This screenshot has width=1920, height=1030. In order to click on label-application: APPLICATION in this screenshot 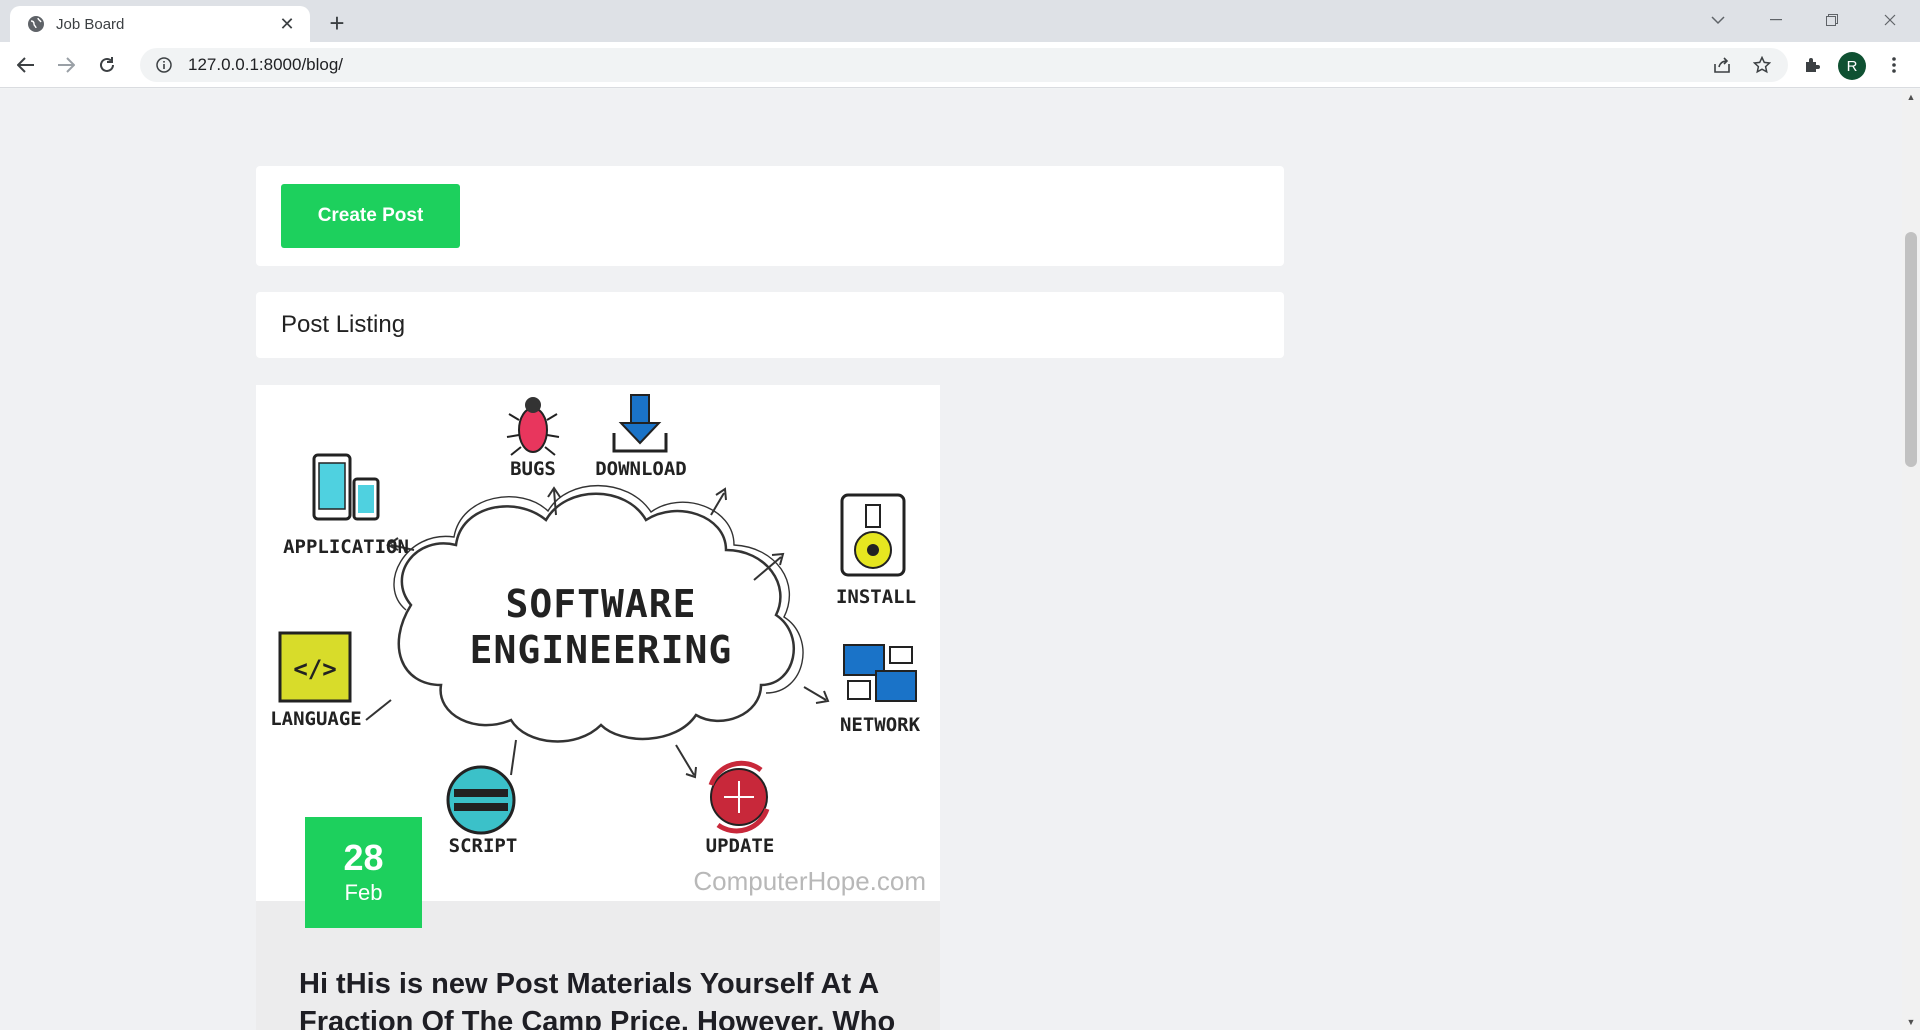, I will do `click(346, 547)`.